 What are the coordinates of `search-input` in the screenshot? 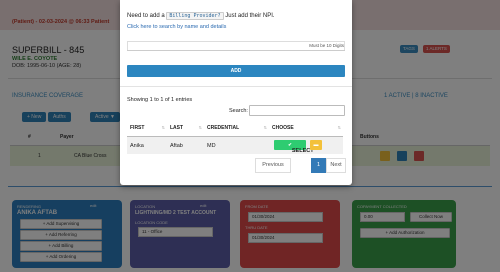 It's located at (297, 110).